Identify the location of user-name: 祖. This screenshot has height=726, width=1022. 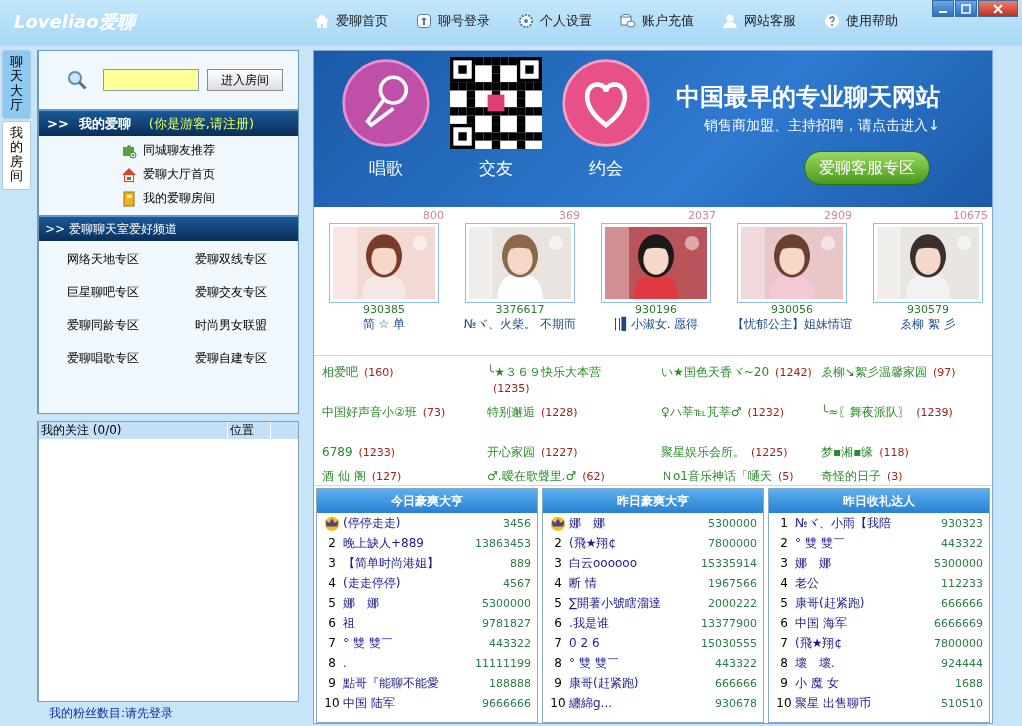
(349, 623).